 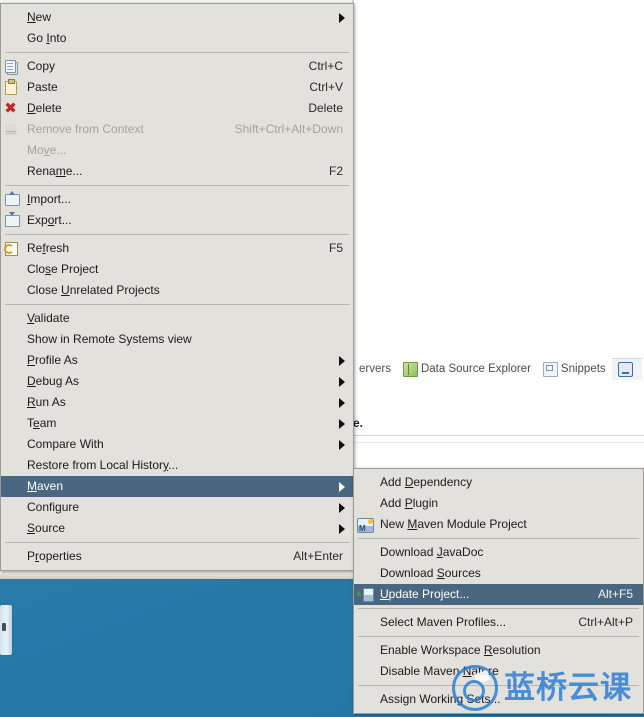 I want to click on export-icon, so click(x=14, y=220).